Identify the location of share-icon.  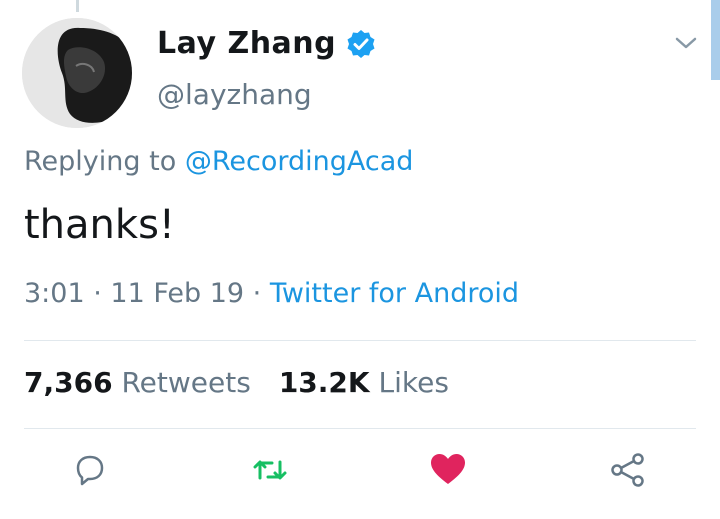
(628, 472).